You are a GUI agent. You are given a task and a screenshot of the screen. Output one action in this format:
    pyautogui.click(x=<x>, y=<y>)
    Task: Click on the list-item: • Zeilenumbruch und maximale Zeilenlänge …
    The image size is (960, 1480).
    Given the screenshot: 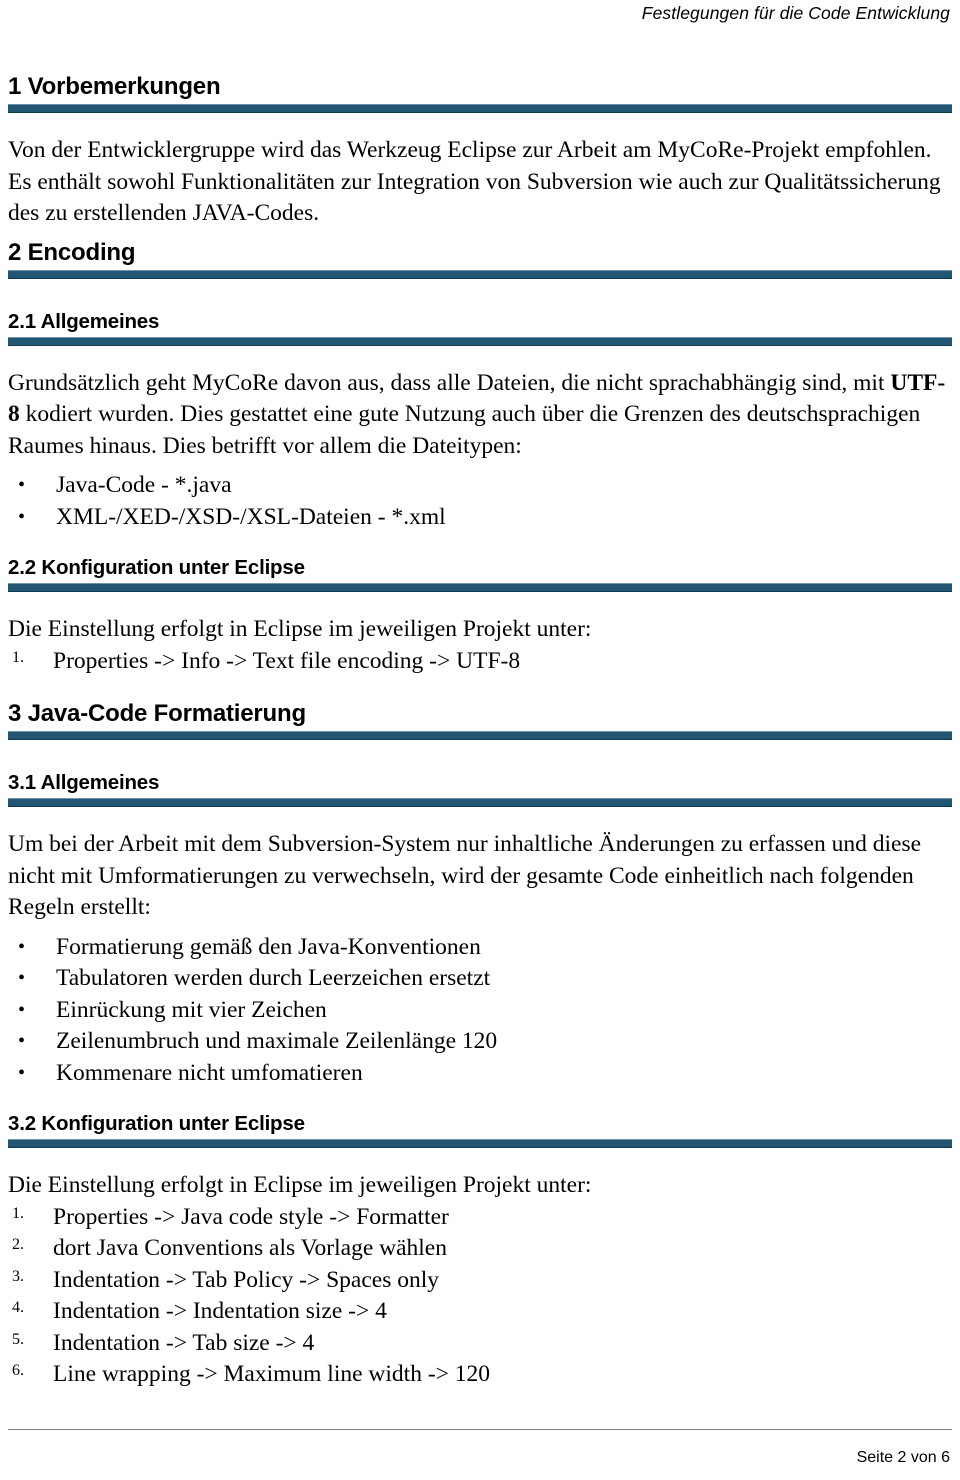 What is the action you would take?
    pyautogui.click(x=480, y=1042)
    